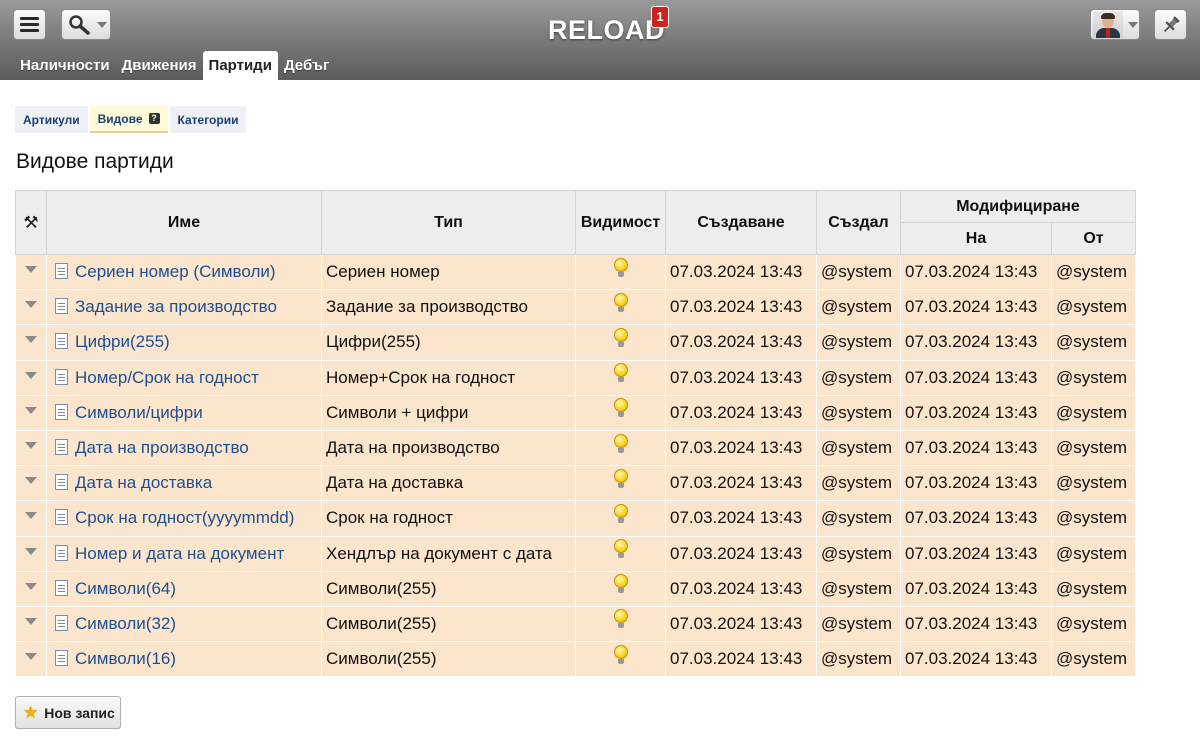  Describe the element at coordinates (1170, 24) in the screenshot. I see `pin-button` at that location.